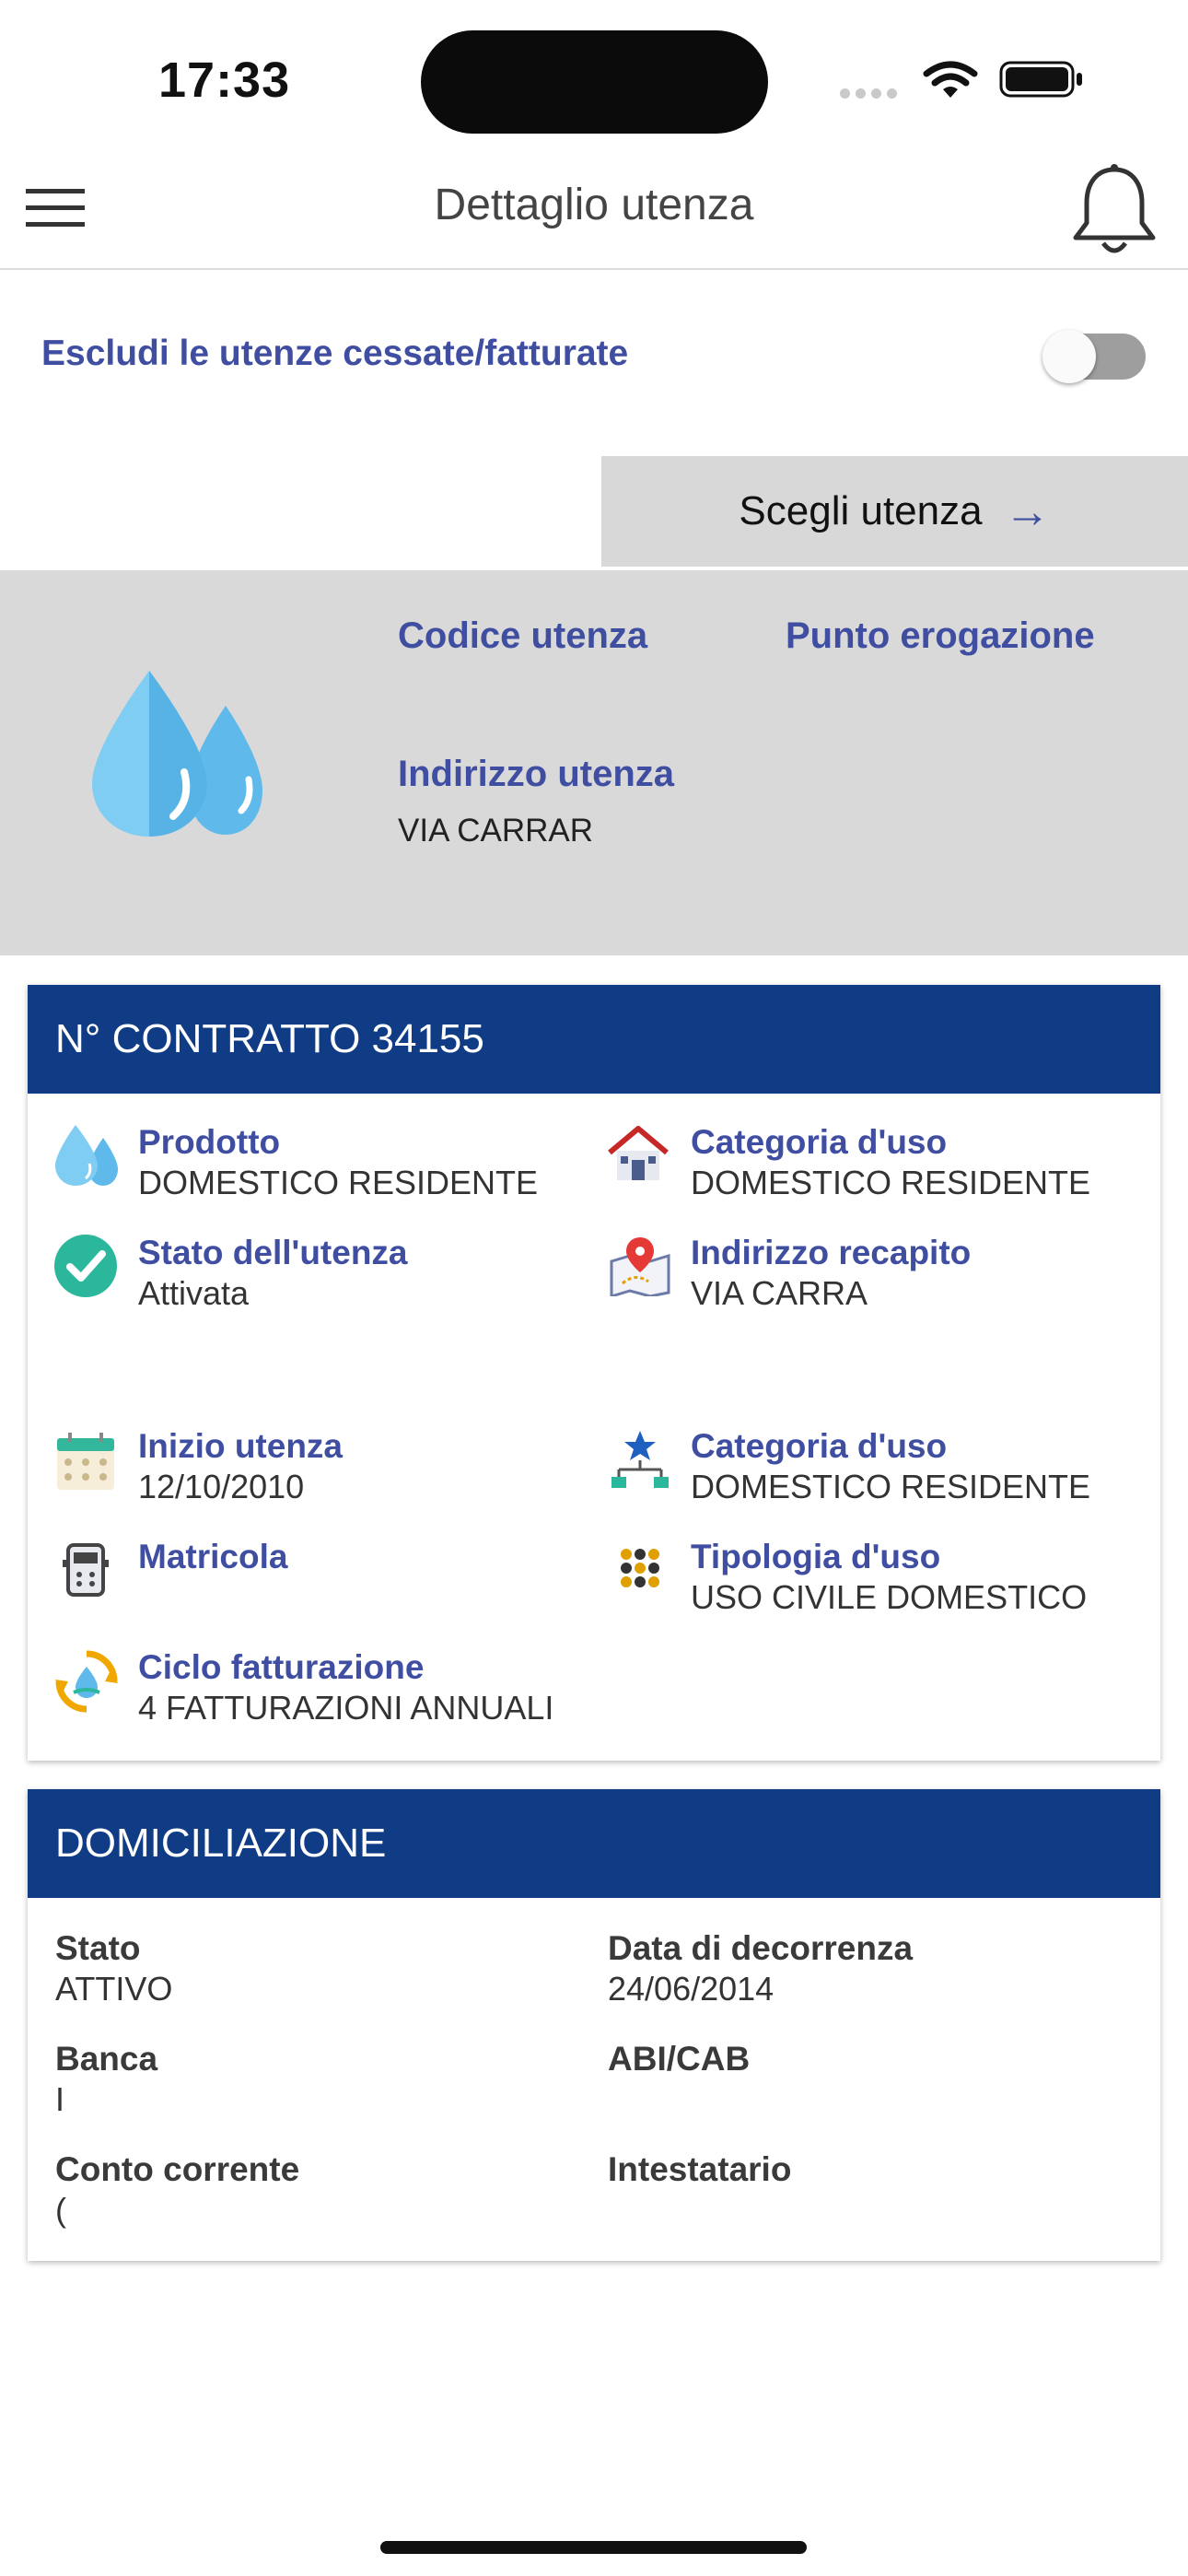 The image size is (1188, 2576). What do you see at coordinates (86, 1681) in the screenshot?
I see `billing-cycle-icon` at bounding box center [86, 1681].